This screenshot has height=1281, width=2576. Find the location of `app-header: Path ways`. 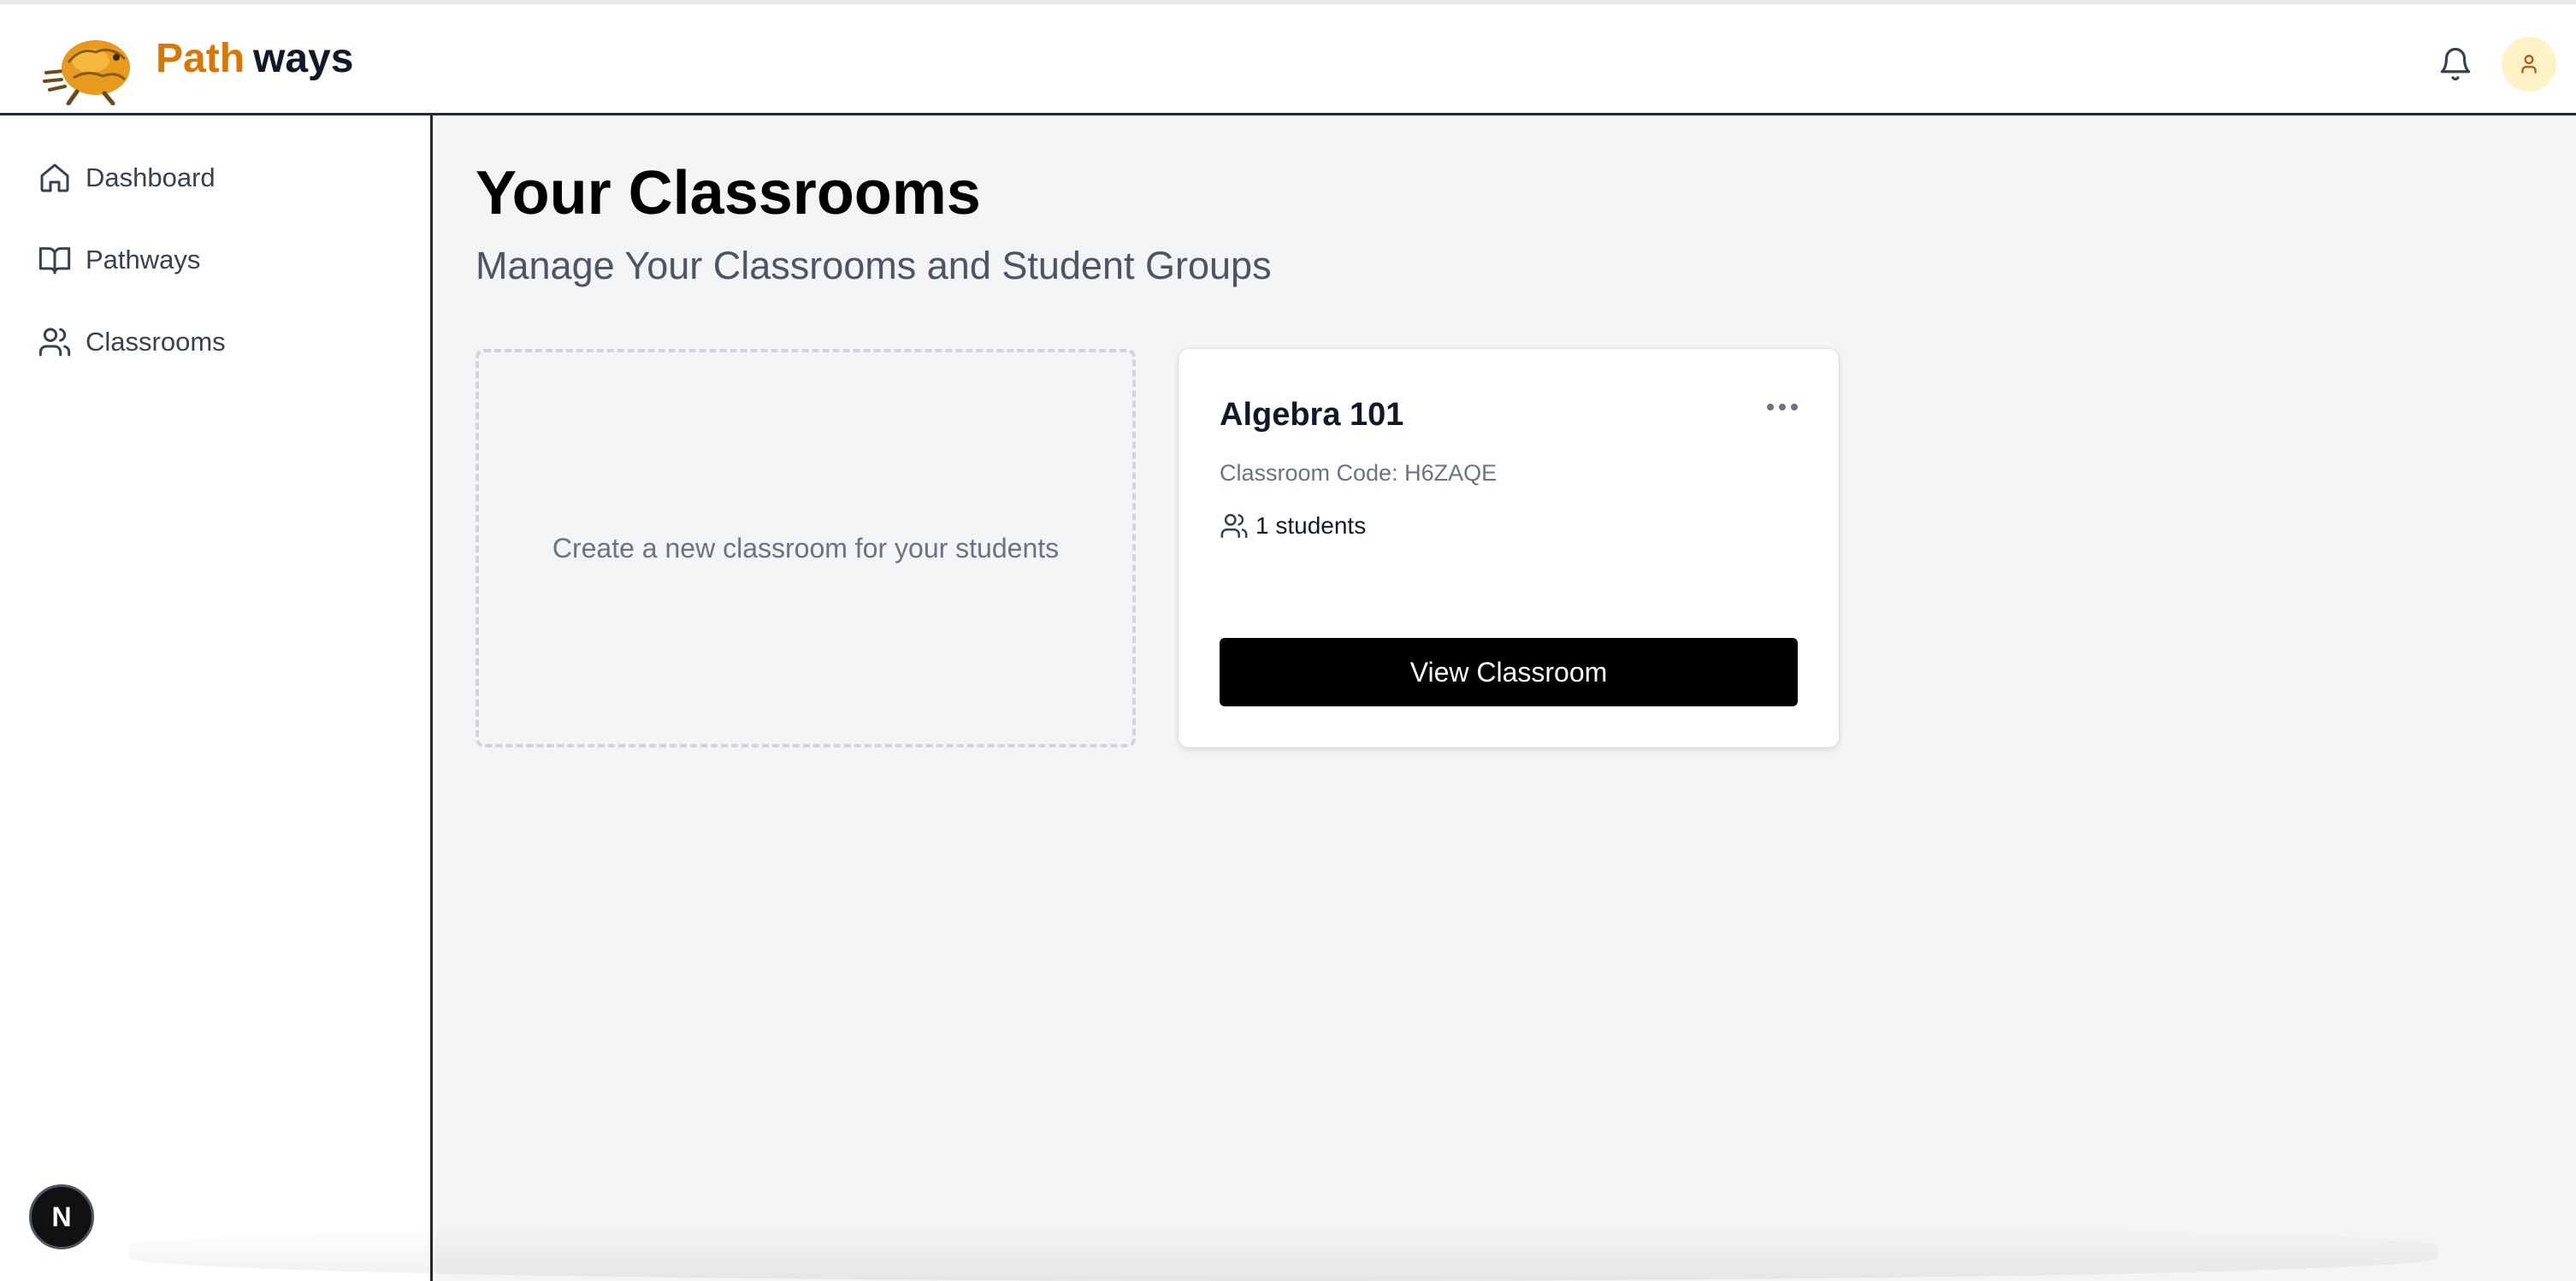

app-header: Path ways is located at coordinates (1288, 60).